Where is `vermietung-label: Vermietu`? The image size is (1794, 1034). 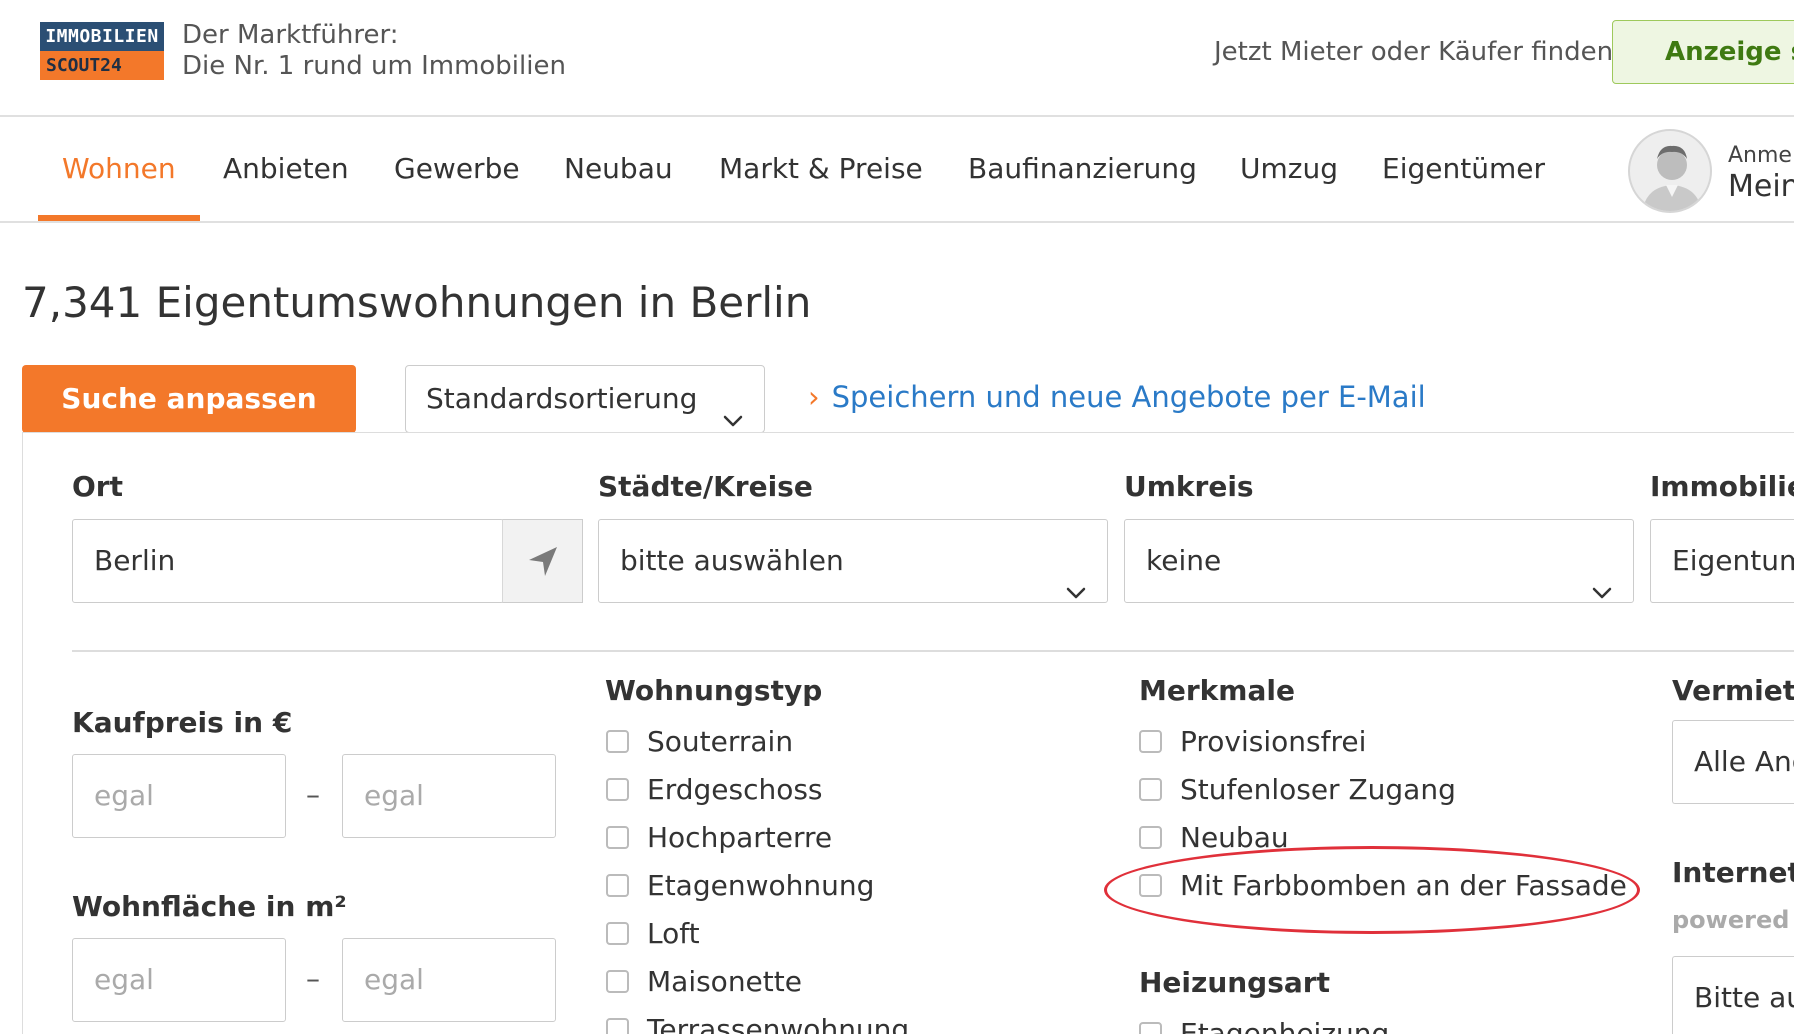
vermietung-label: Vermietu is located at coordinates (1733, 690).